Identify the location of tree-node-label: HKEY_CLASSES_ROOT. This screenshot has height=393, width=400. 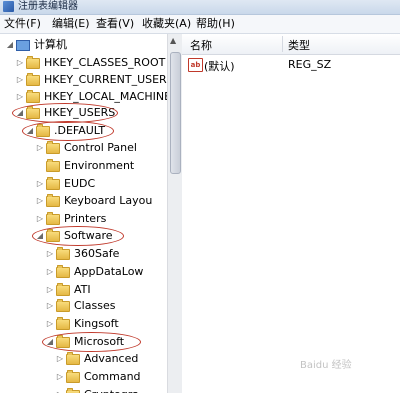
(105, 62).